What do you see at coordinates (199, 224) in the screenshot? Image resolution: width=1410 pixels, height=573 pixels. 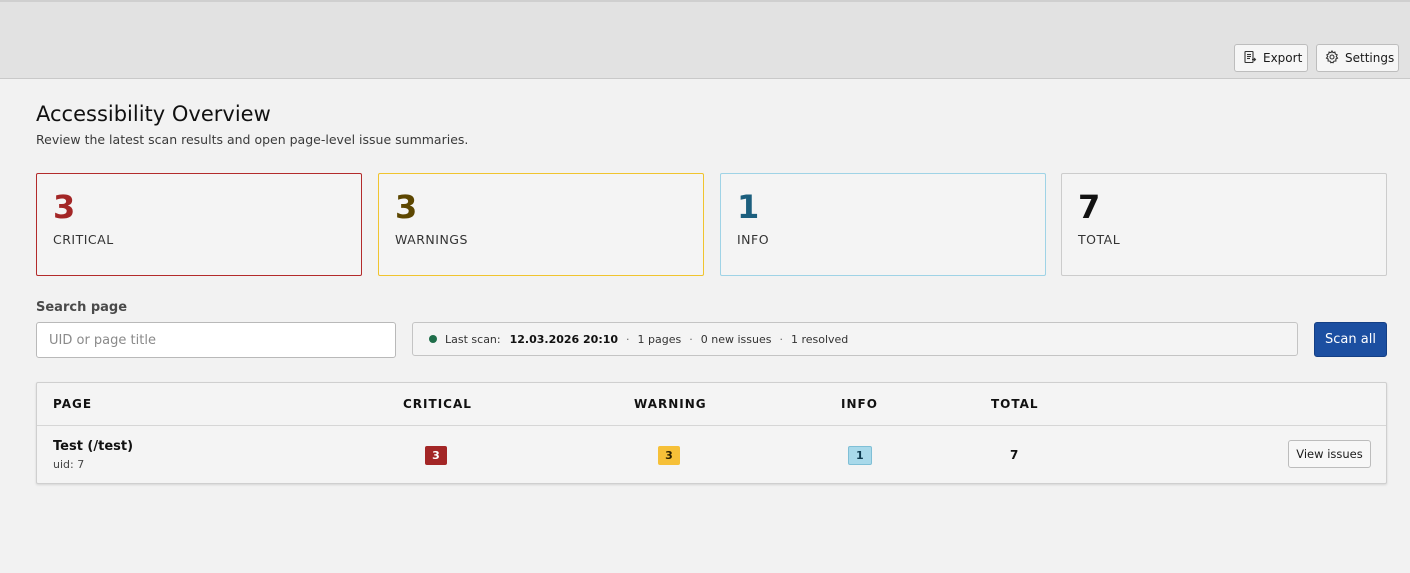 I see `critical-stat-card: 3 CRITICAL` at bounding box center [199, 224].